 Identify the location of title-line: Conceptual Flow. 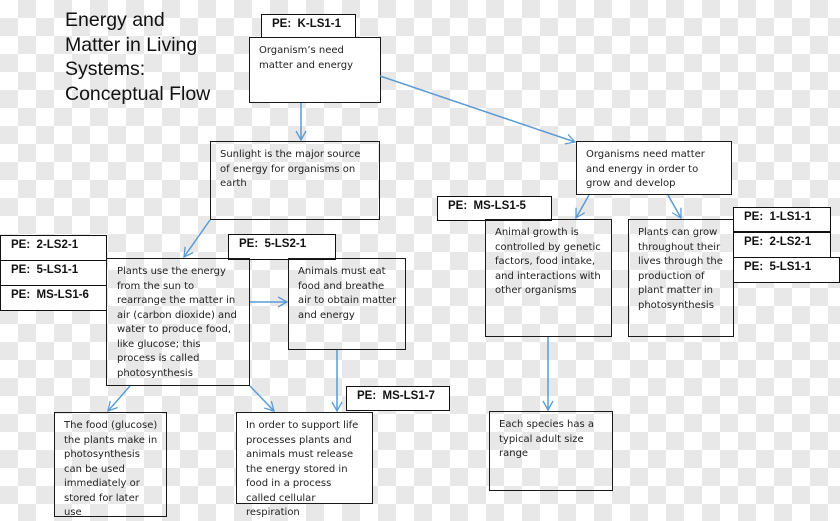
(138, 93).